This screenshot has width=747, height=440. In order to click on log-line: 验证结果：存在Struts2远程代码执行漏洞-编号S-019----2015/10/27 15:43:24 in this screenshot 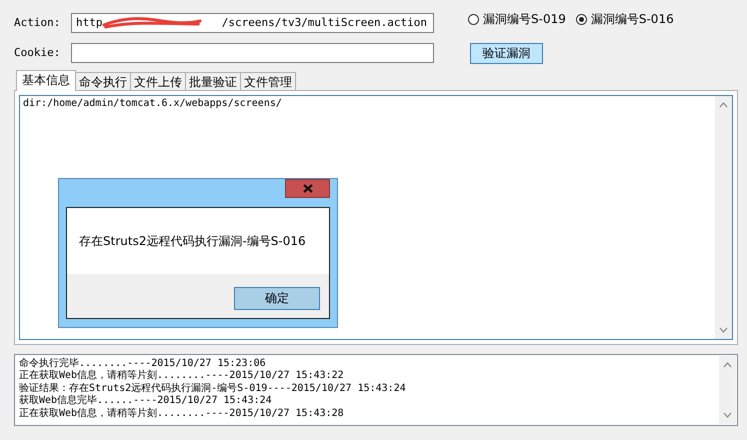, I will do `click(212, 388)`.